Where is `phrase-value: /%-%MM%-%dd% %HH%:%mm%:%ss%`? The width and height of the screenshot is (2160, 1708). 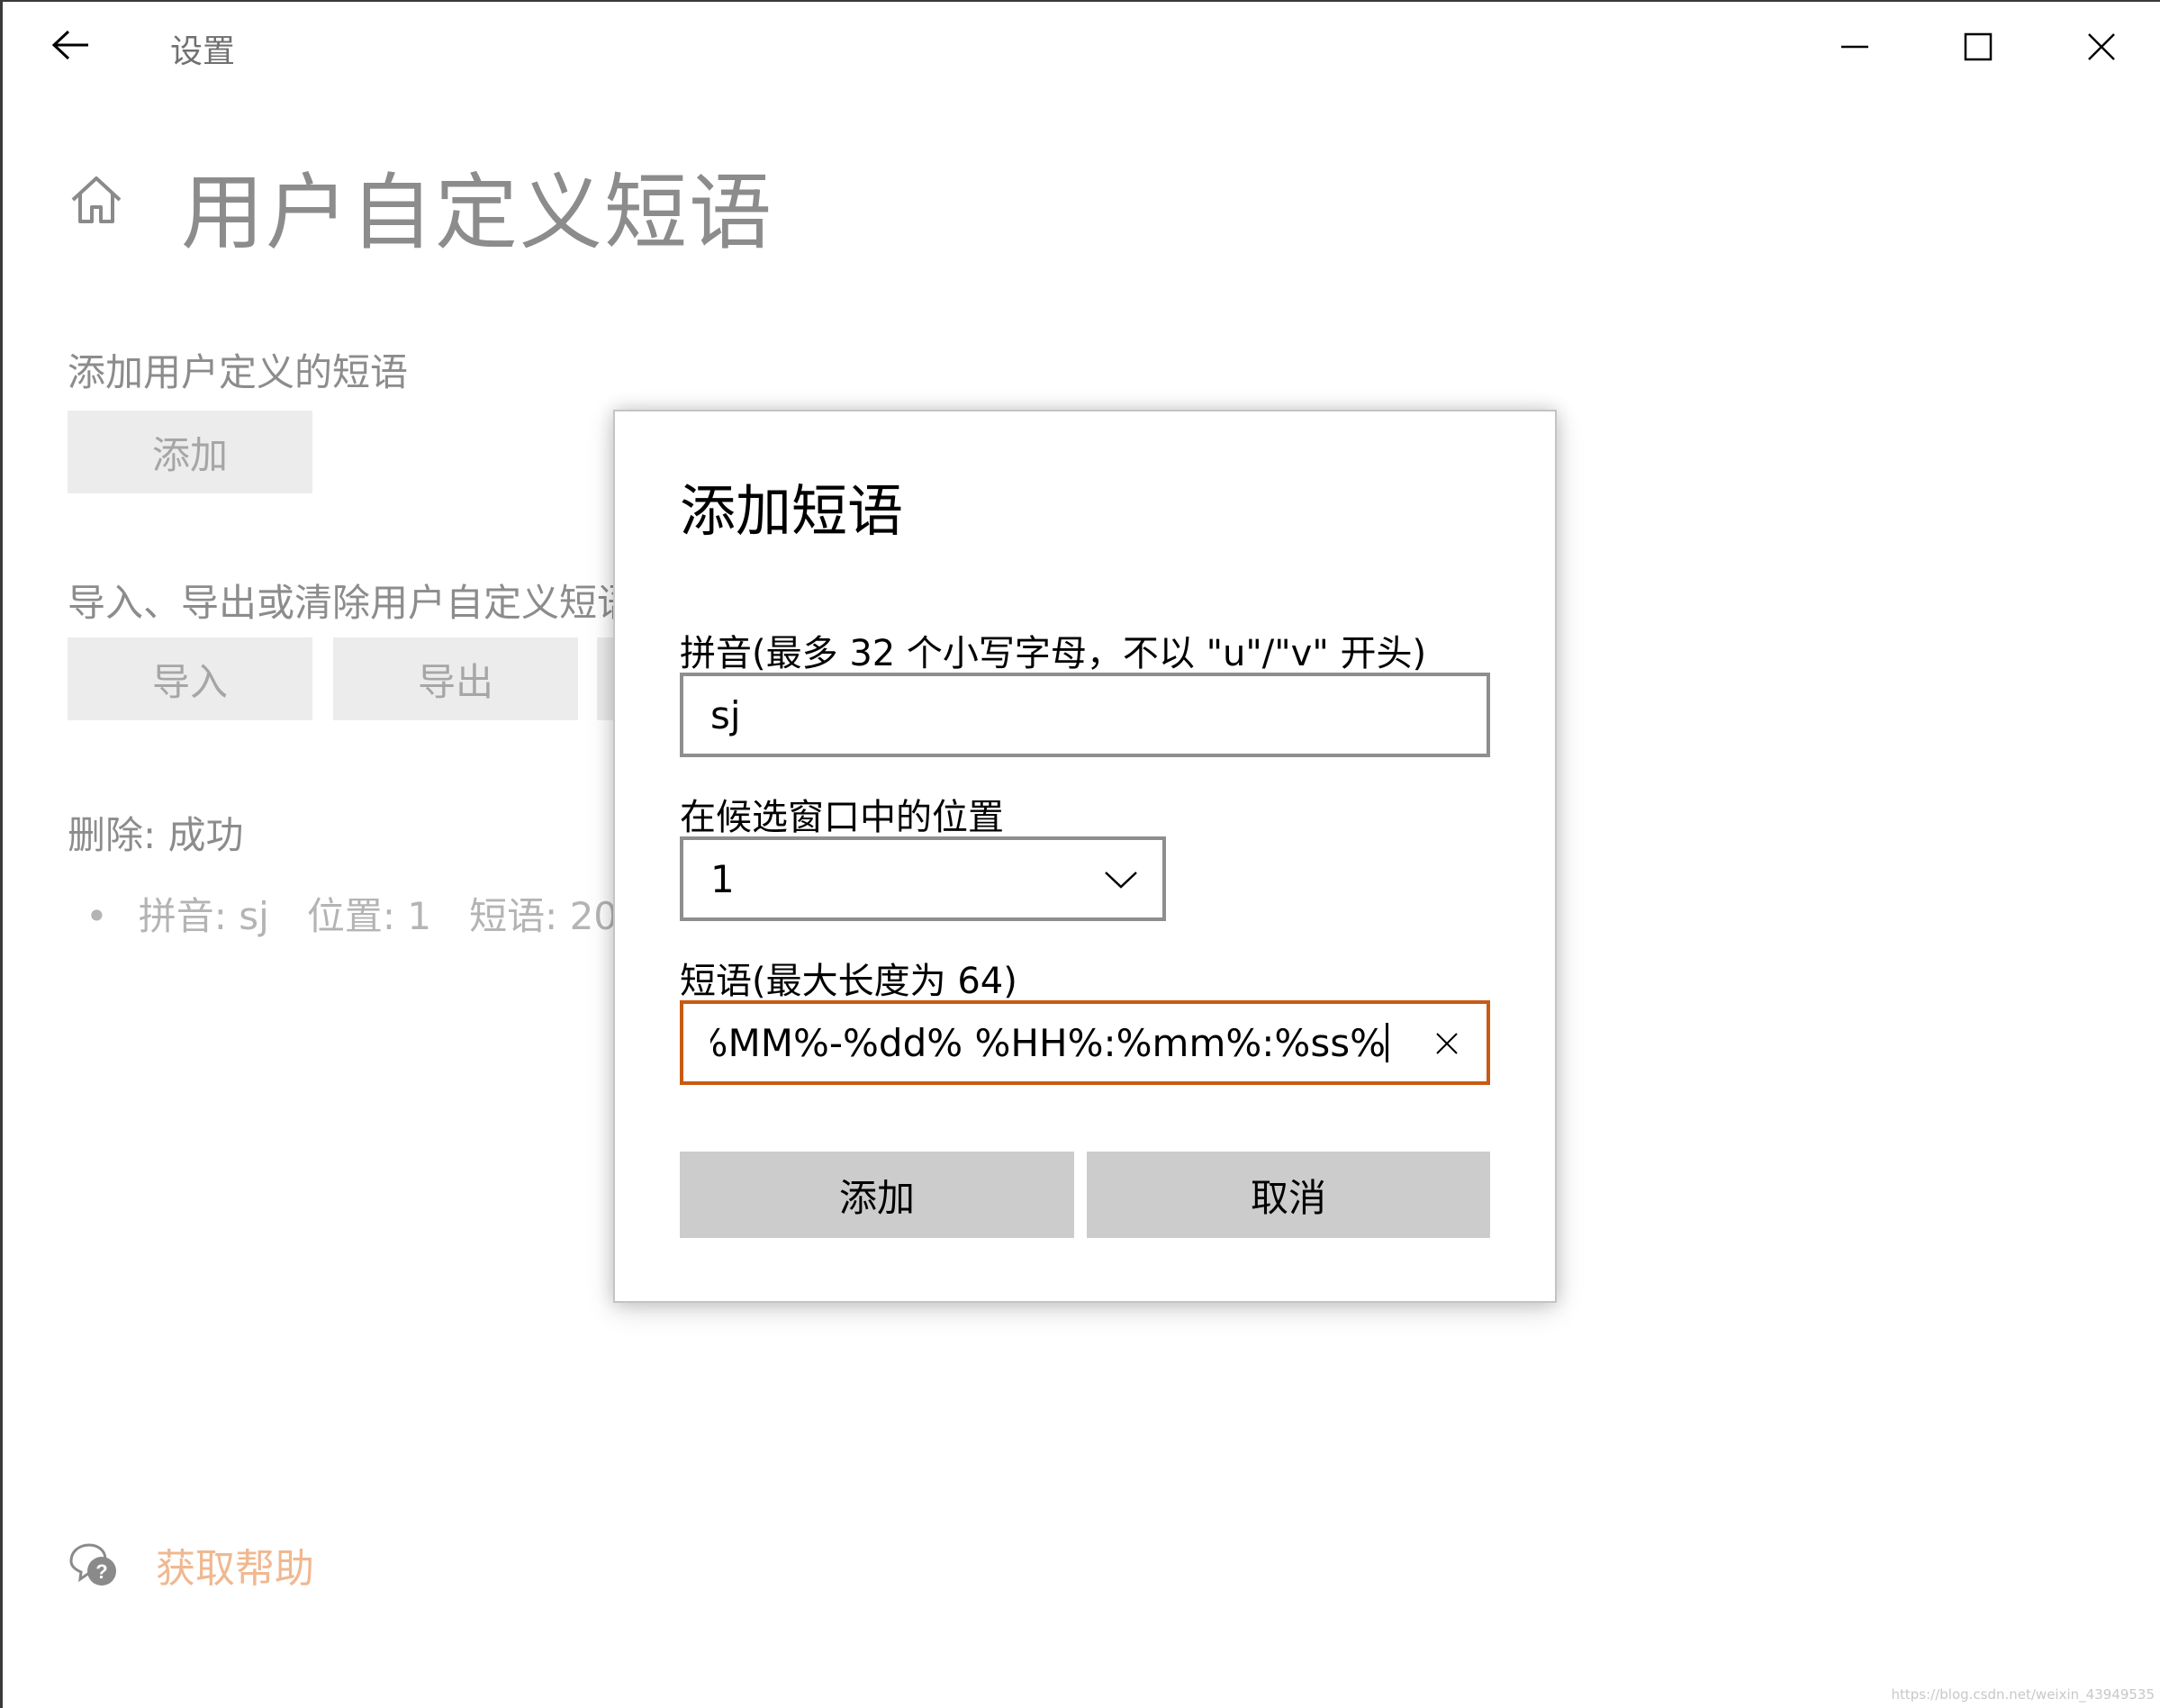 phrase-value: /%-%MM%-%dd% %HH%:%mm%:%ss% is located at coordinates (1048, 1042).